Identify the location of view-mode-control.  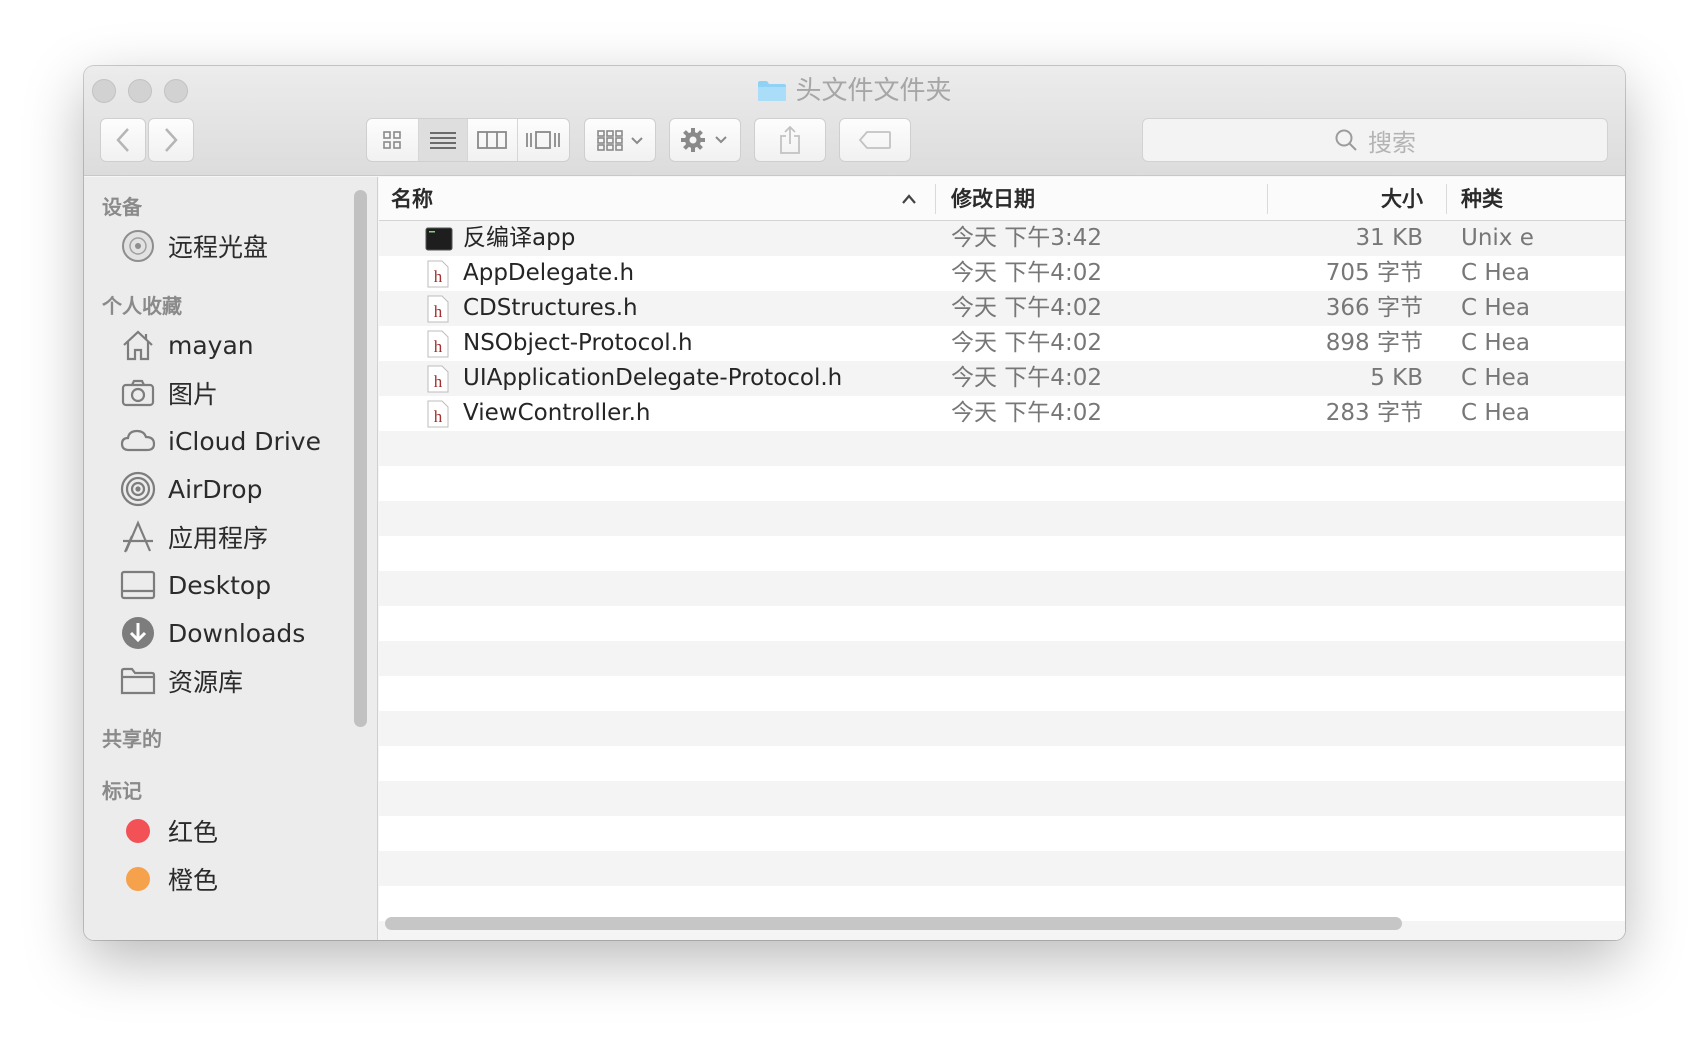
(468, 140).